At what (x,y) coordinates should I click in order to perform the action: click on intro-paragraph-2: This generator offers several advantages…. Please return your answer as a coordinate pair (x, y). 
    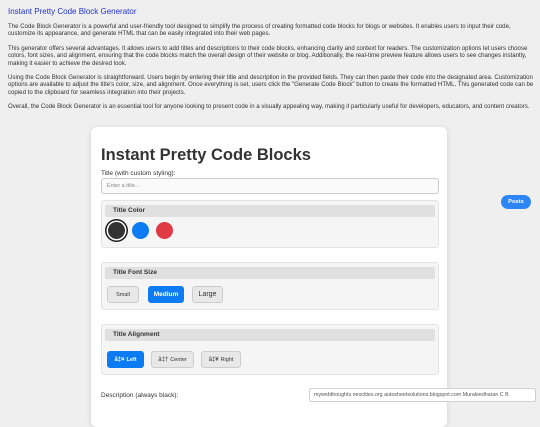
    Looking at the image, I should click on (268, 55).